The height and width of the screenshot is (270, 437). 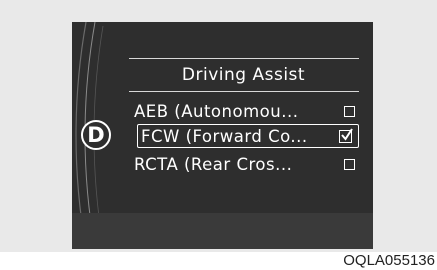 I want to click on gear-indicator: D, so click(x=96, y=135).